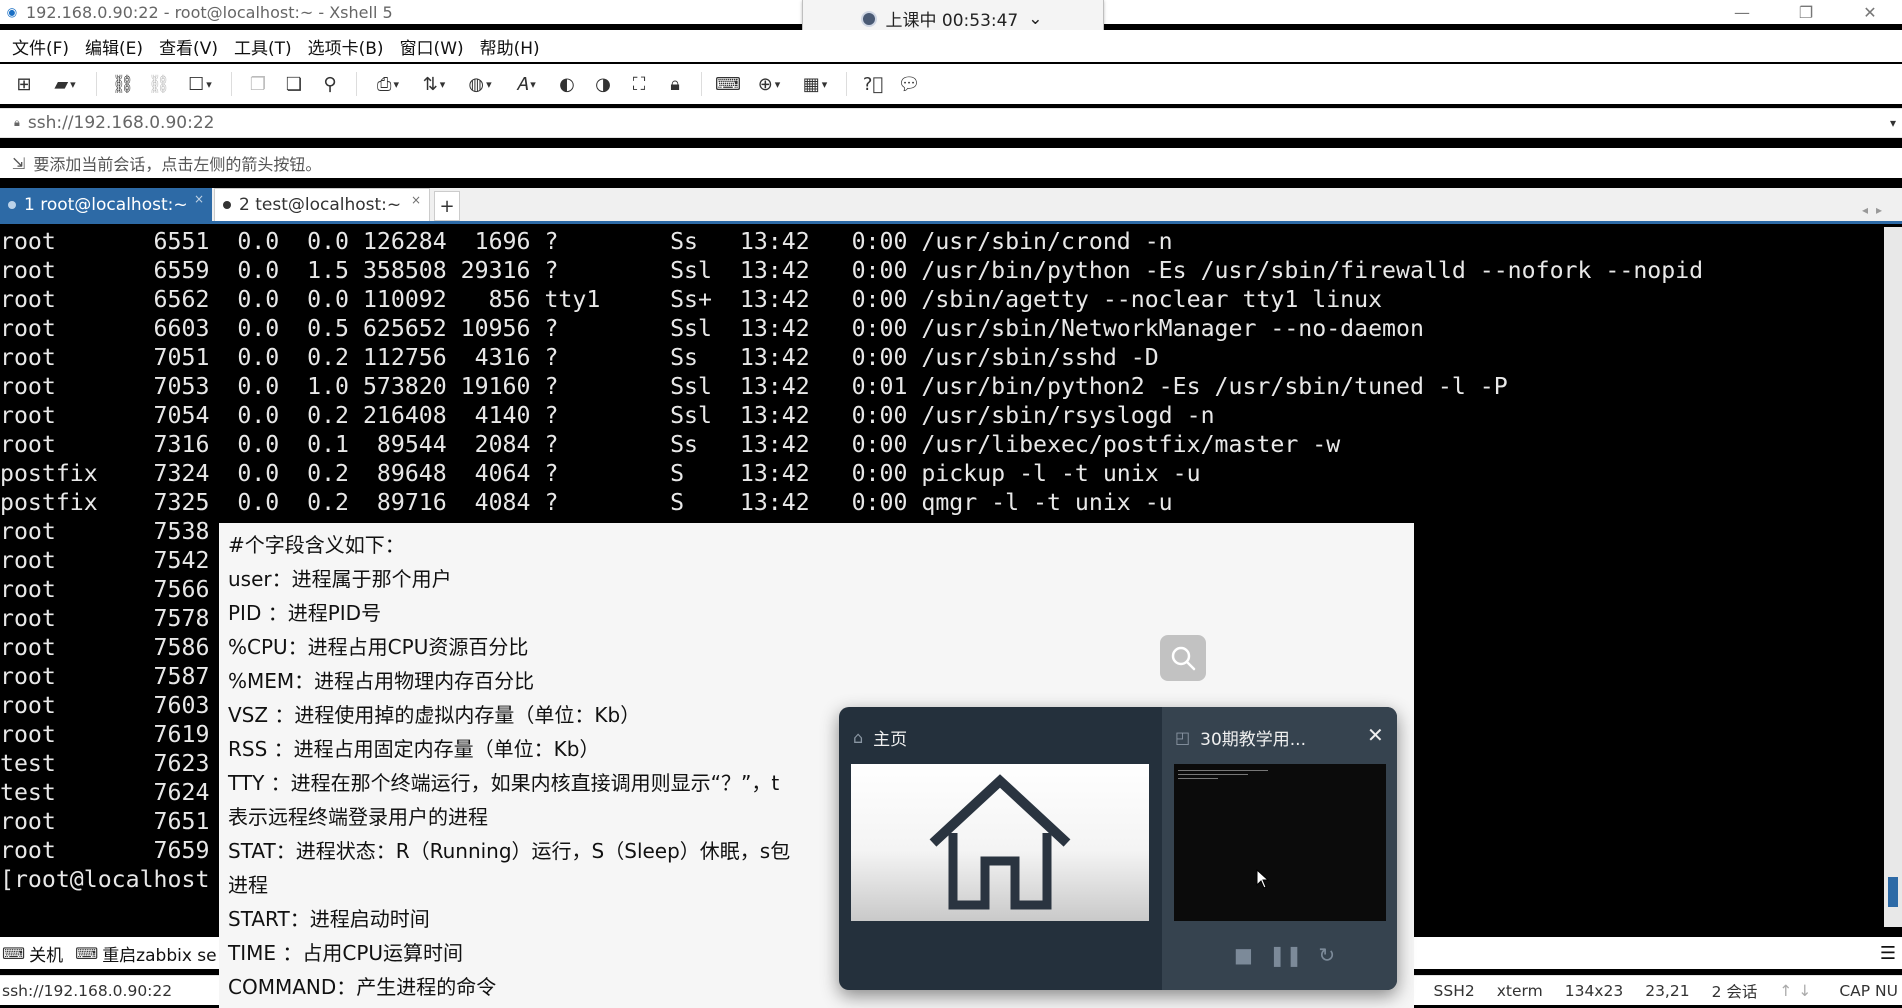 This screenshot has width=1902, height=1008. What do you see at coordinates (159, 955) in the screenshot?
I see `quick-command-label: 重启zabbix se` at bounding box center [159, 955].